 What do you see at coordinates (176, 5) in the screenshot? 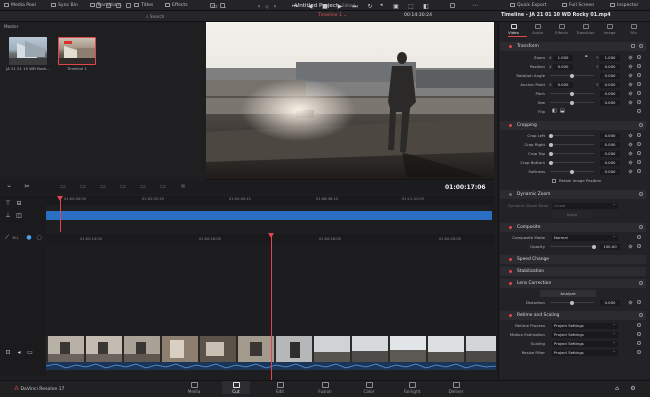
I see `effects-button: Effects` at bounding box center [176, 5].